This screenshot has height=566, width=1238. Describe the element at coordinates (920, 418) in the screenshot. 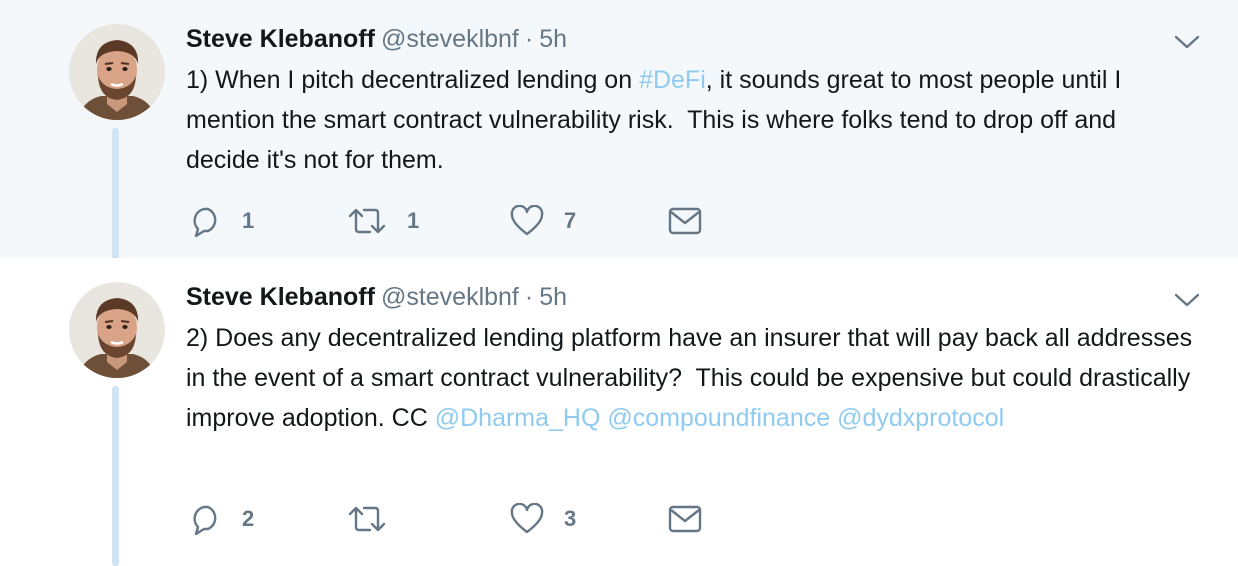

I see `mention-link: @dydxprotocol` at that location.